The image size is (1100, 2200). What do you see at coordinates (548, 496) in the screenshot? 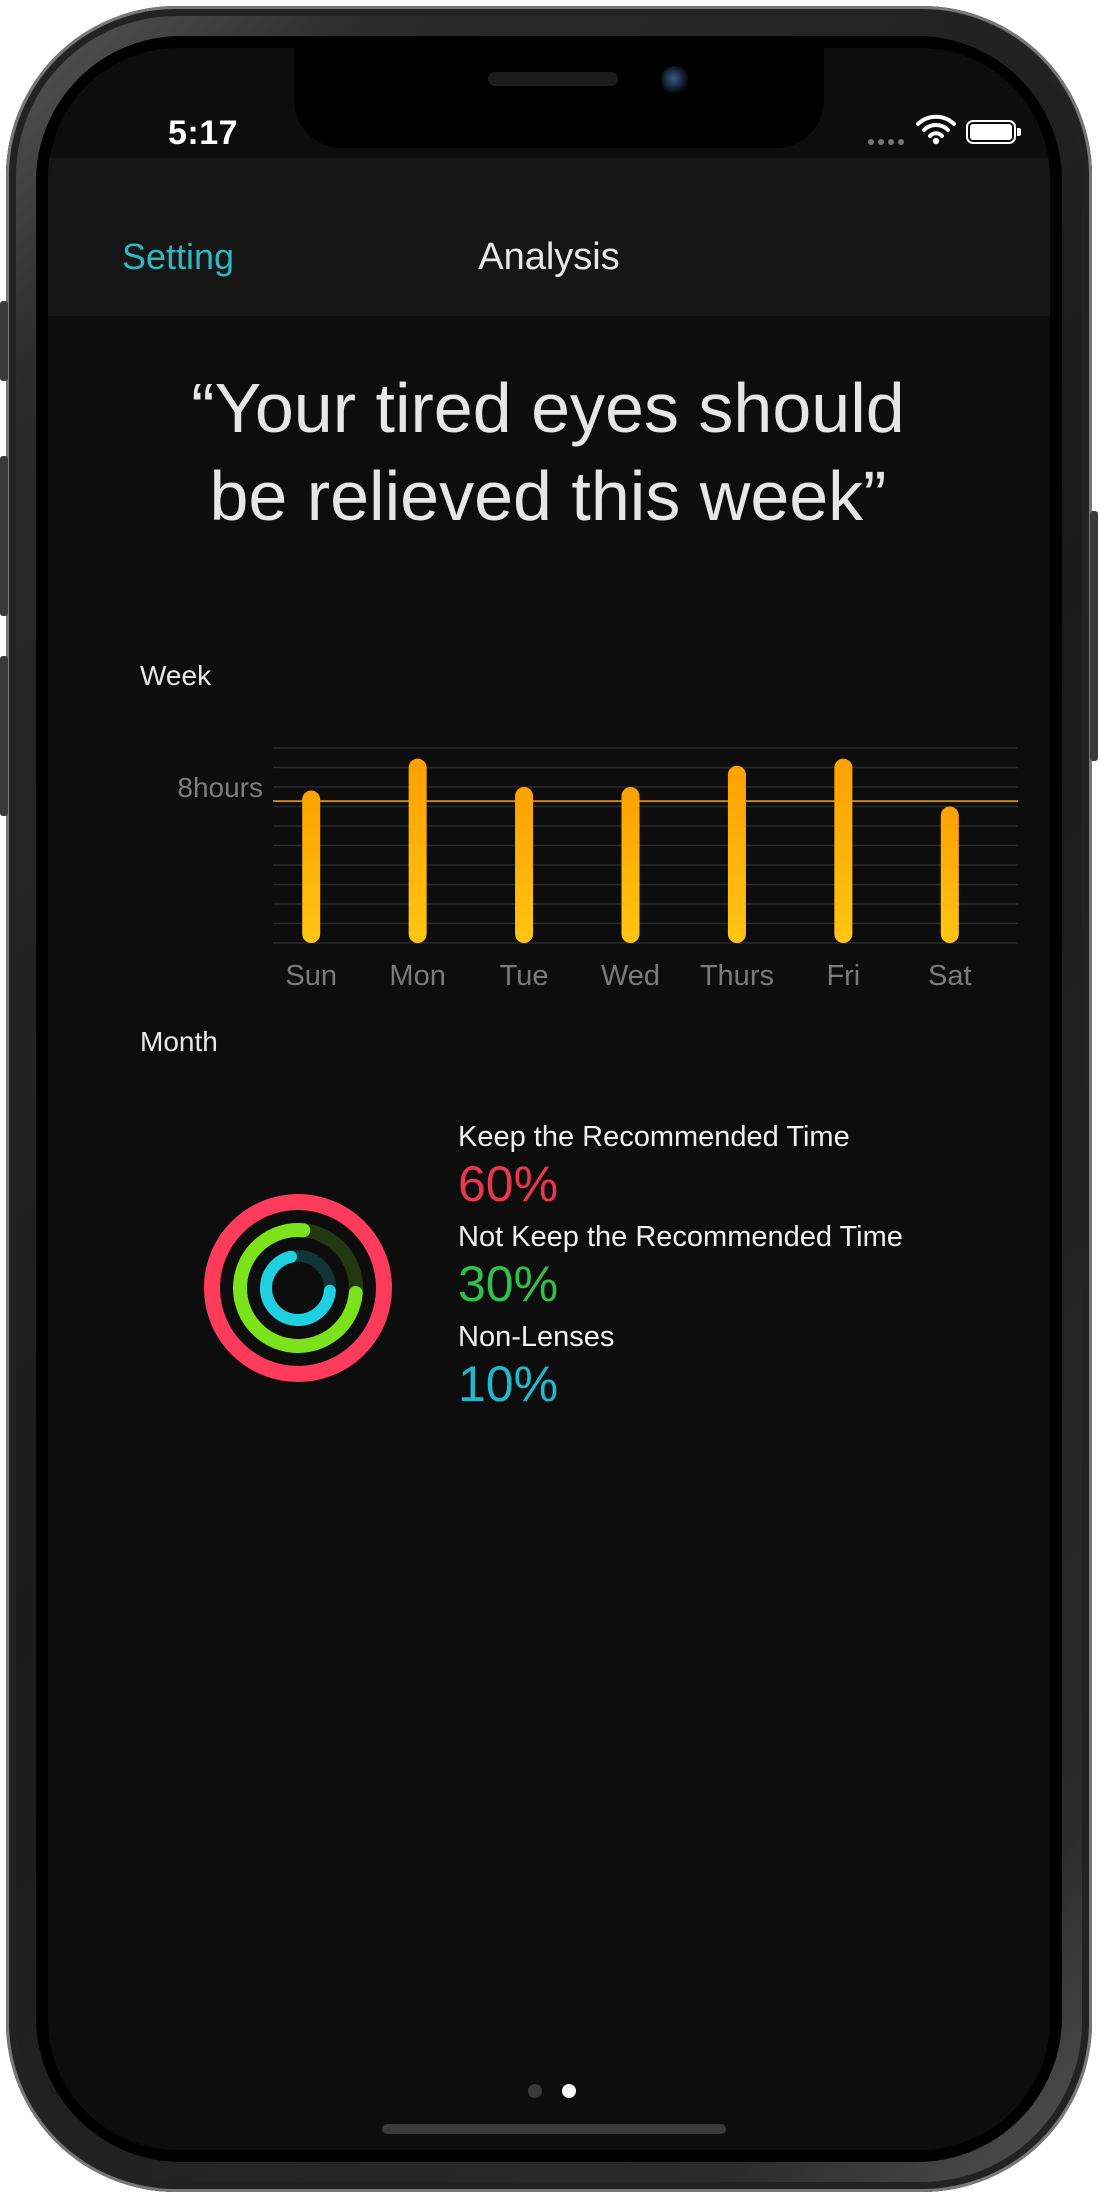
I see `quote-line-2: be relieved this week”` at bounding box center [548, 496].